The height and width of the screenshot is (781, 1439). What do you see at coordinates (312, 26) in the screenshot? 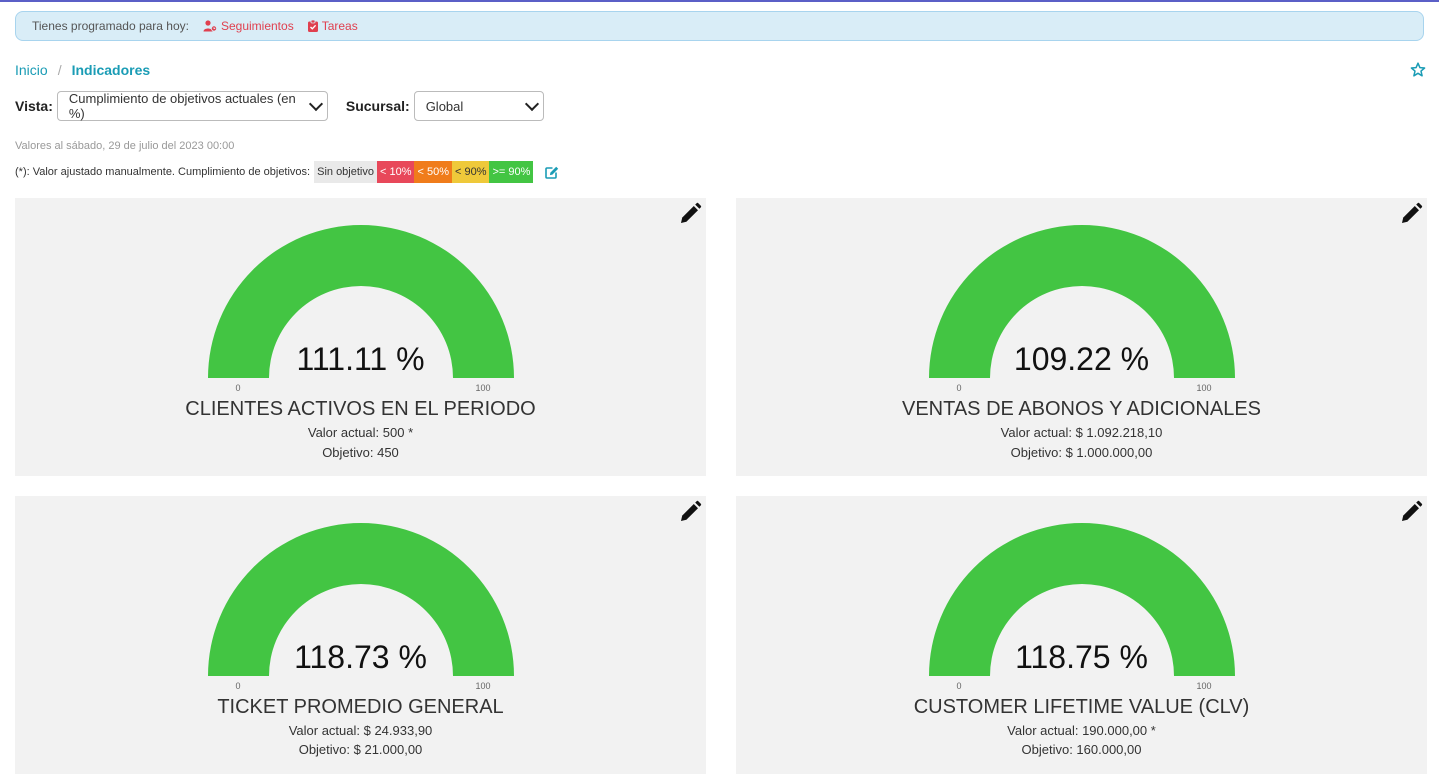
I see `clipboard-check-icon` at bounding box center [312, 26].